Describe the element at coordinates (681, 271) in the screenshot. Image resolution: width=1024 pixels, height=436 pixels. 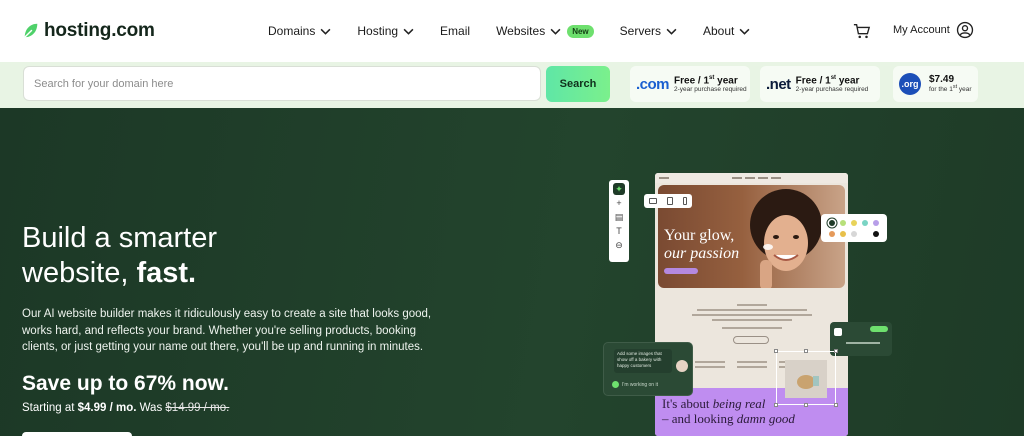
I see `preview-cta-pill` at that location.